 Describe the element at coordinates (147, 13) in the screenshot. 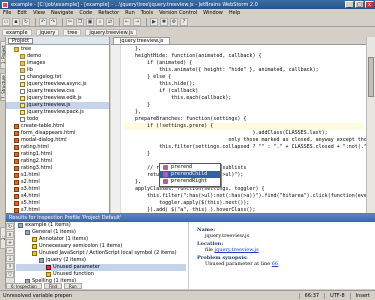

I see `menu-tools: Tools` at that location.